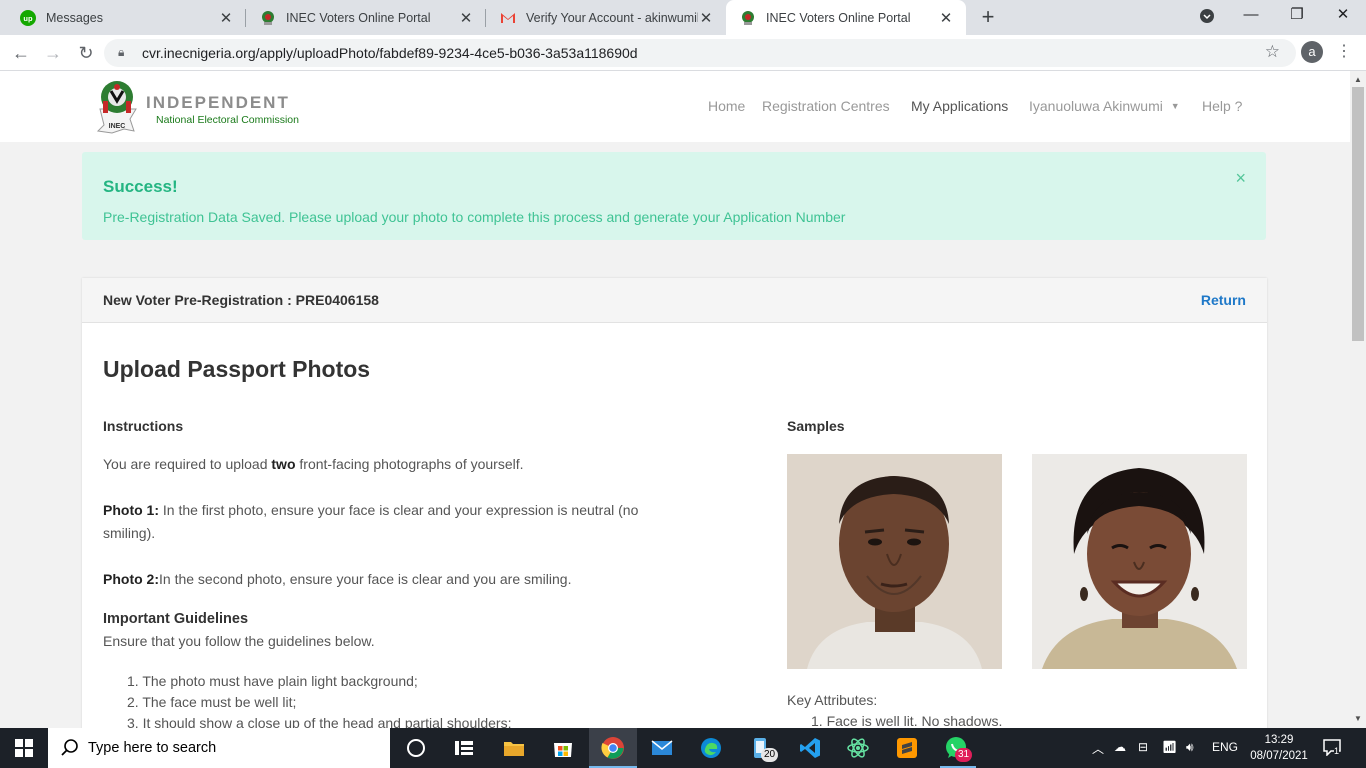 The height and width of the screenshot is (768, 1366). Describe the element at coordinates (176, 619) in the screenshot. I see `guidelines-heading: Important Guidelines` at that location.